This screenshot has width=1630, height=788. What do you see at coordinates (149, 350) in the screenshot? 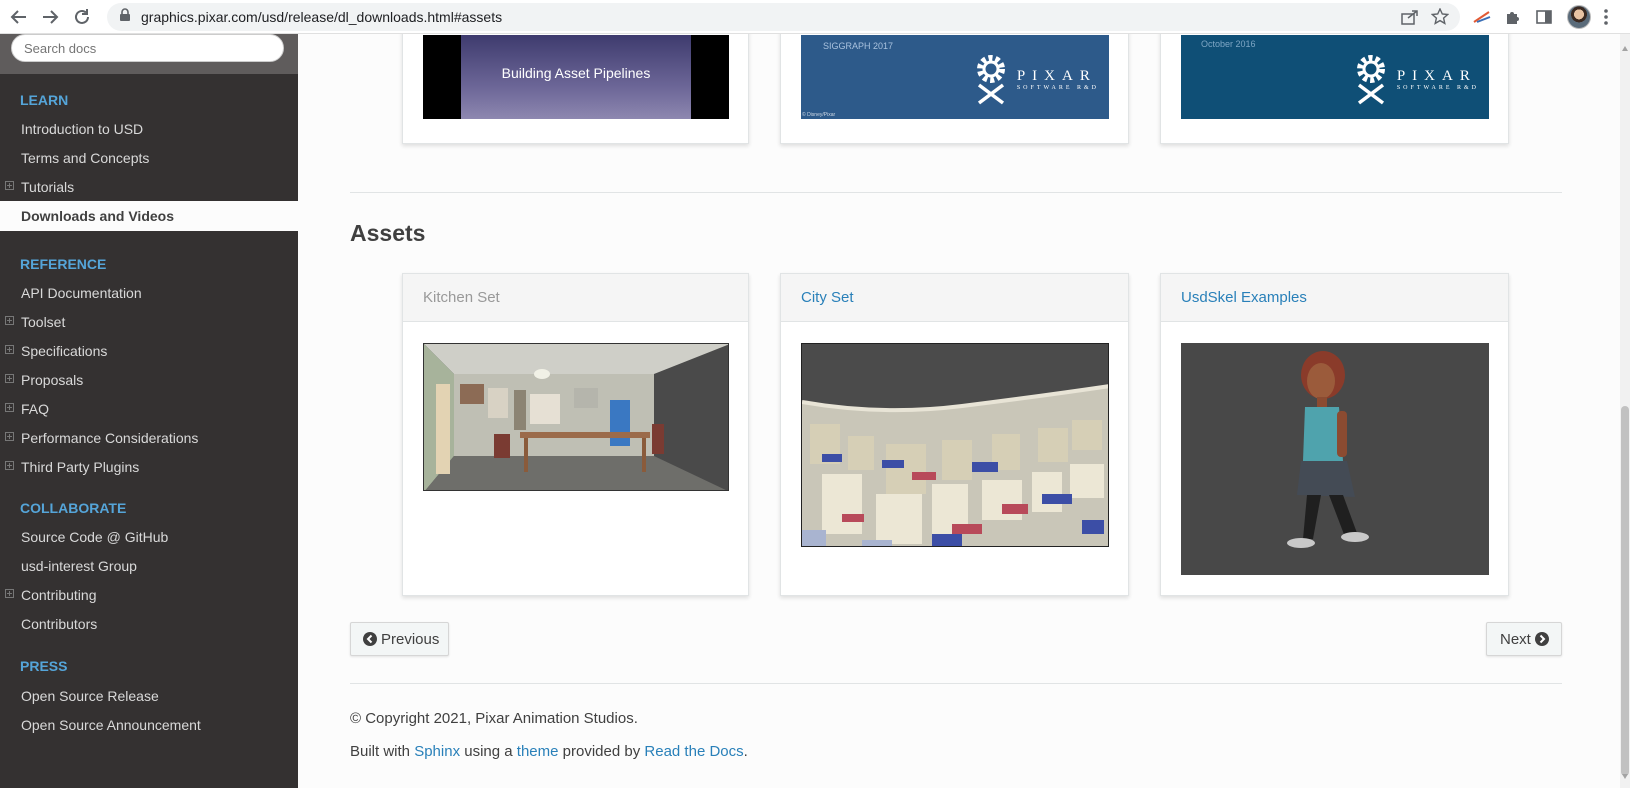
I see `sidebar-item-specifications: Specifications` at bounding box center [149, 350].